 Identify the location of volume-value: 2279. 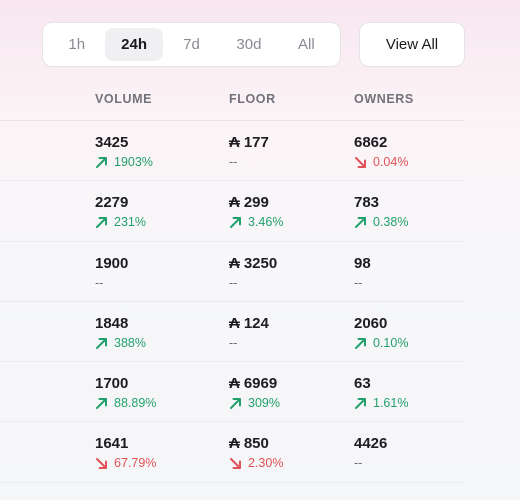
(120, 202).